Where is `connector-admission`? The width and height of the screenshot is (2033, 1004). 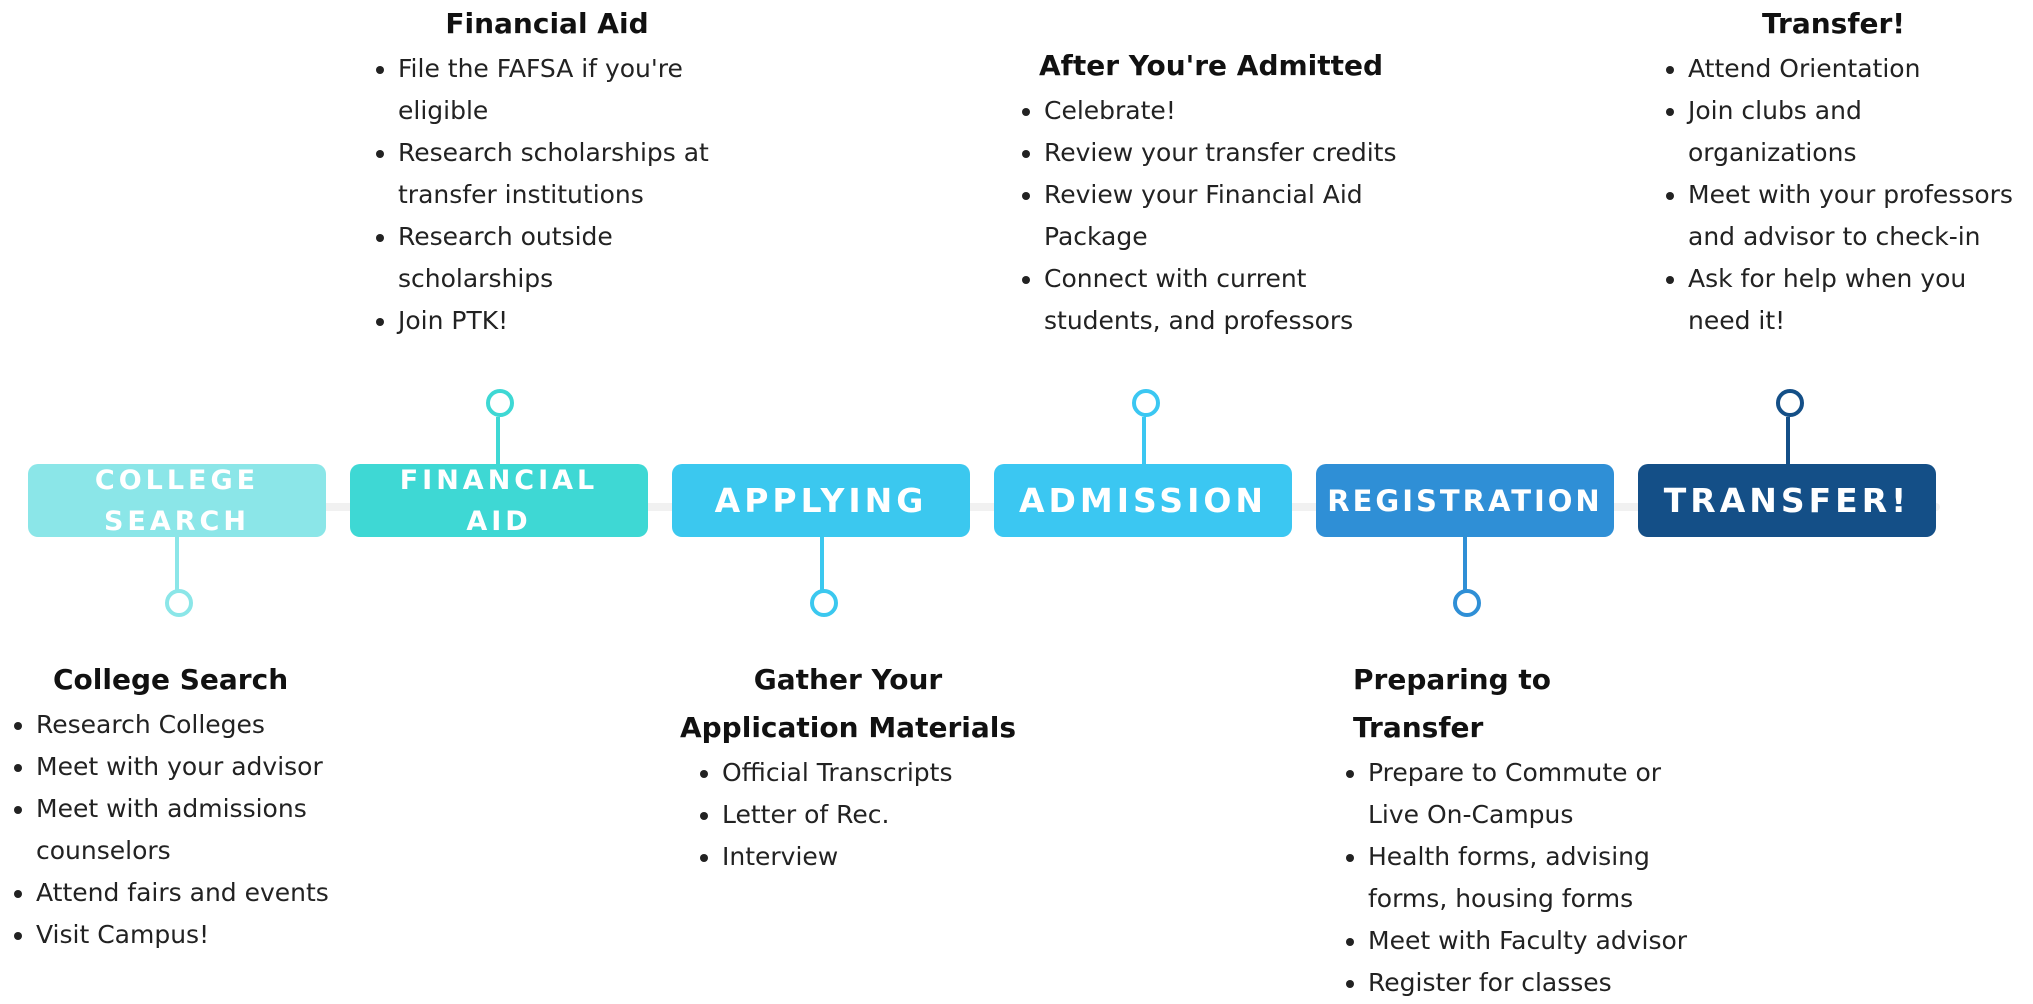 connector-admission is located at coordinates (1144, 440).